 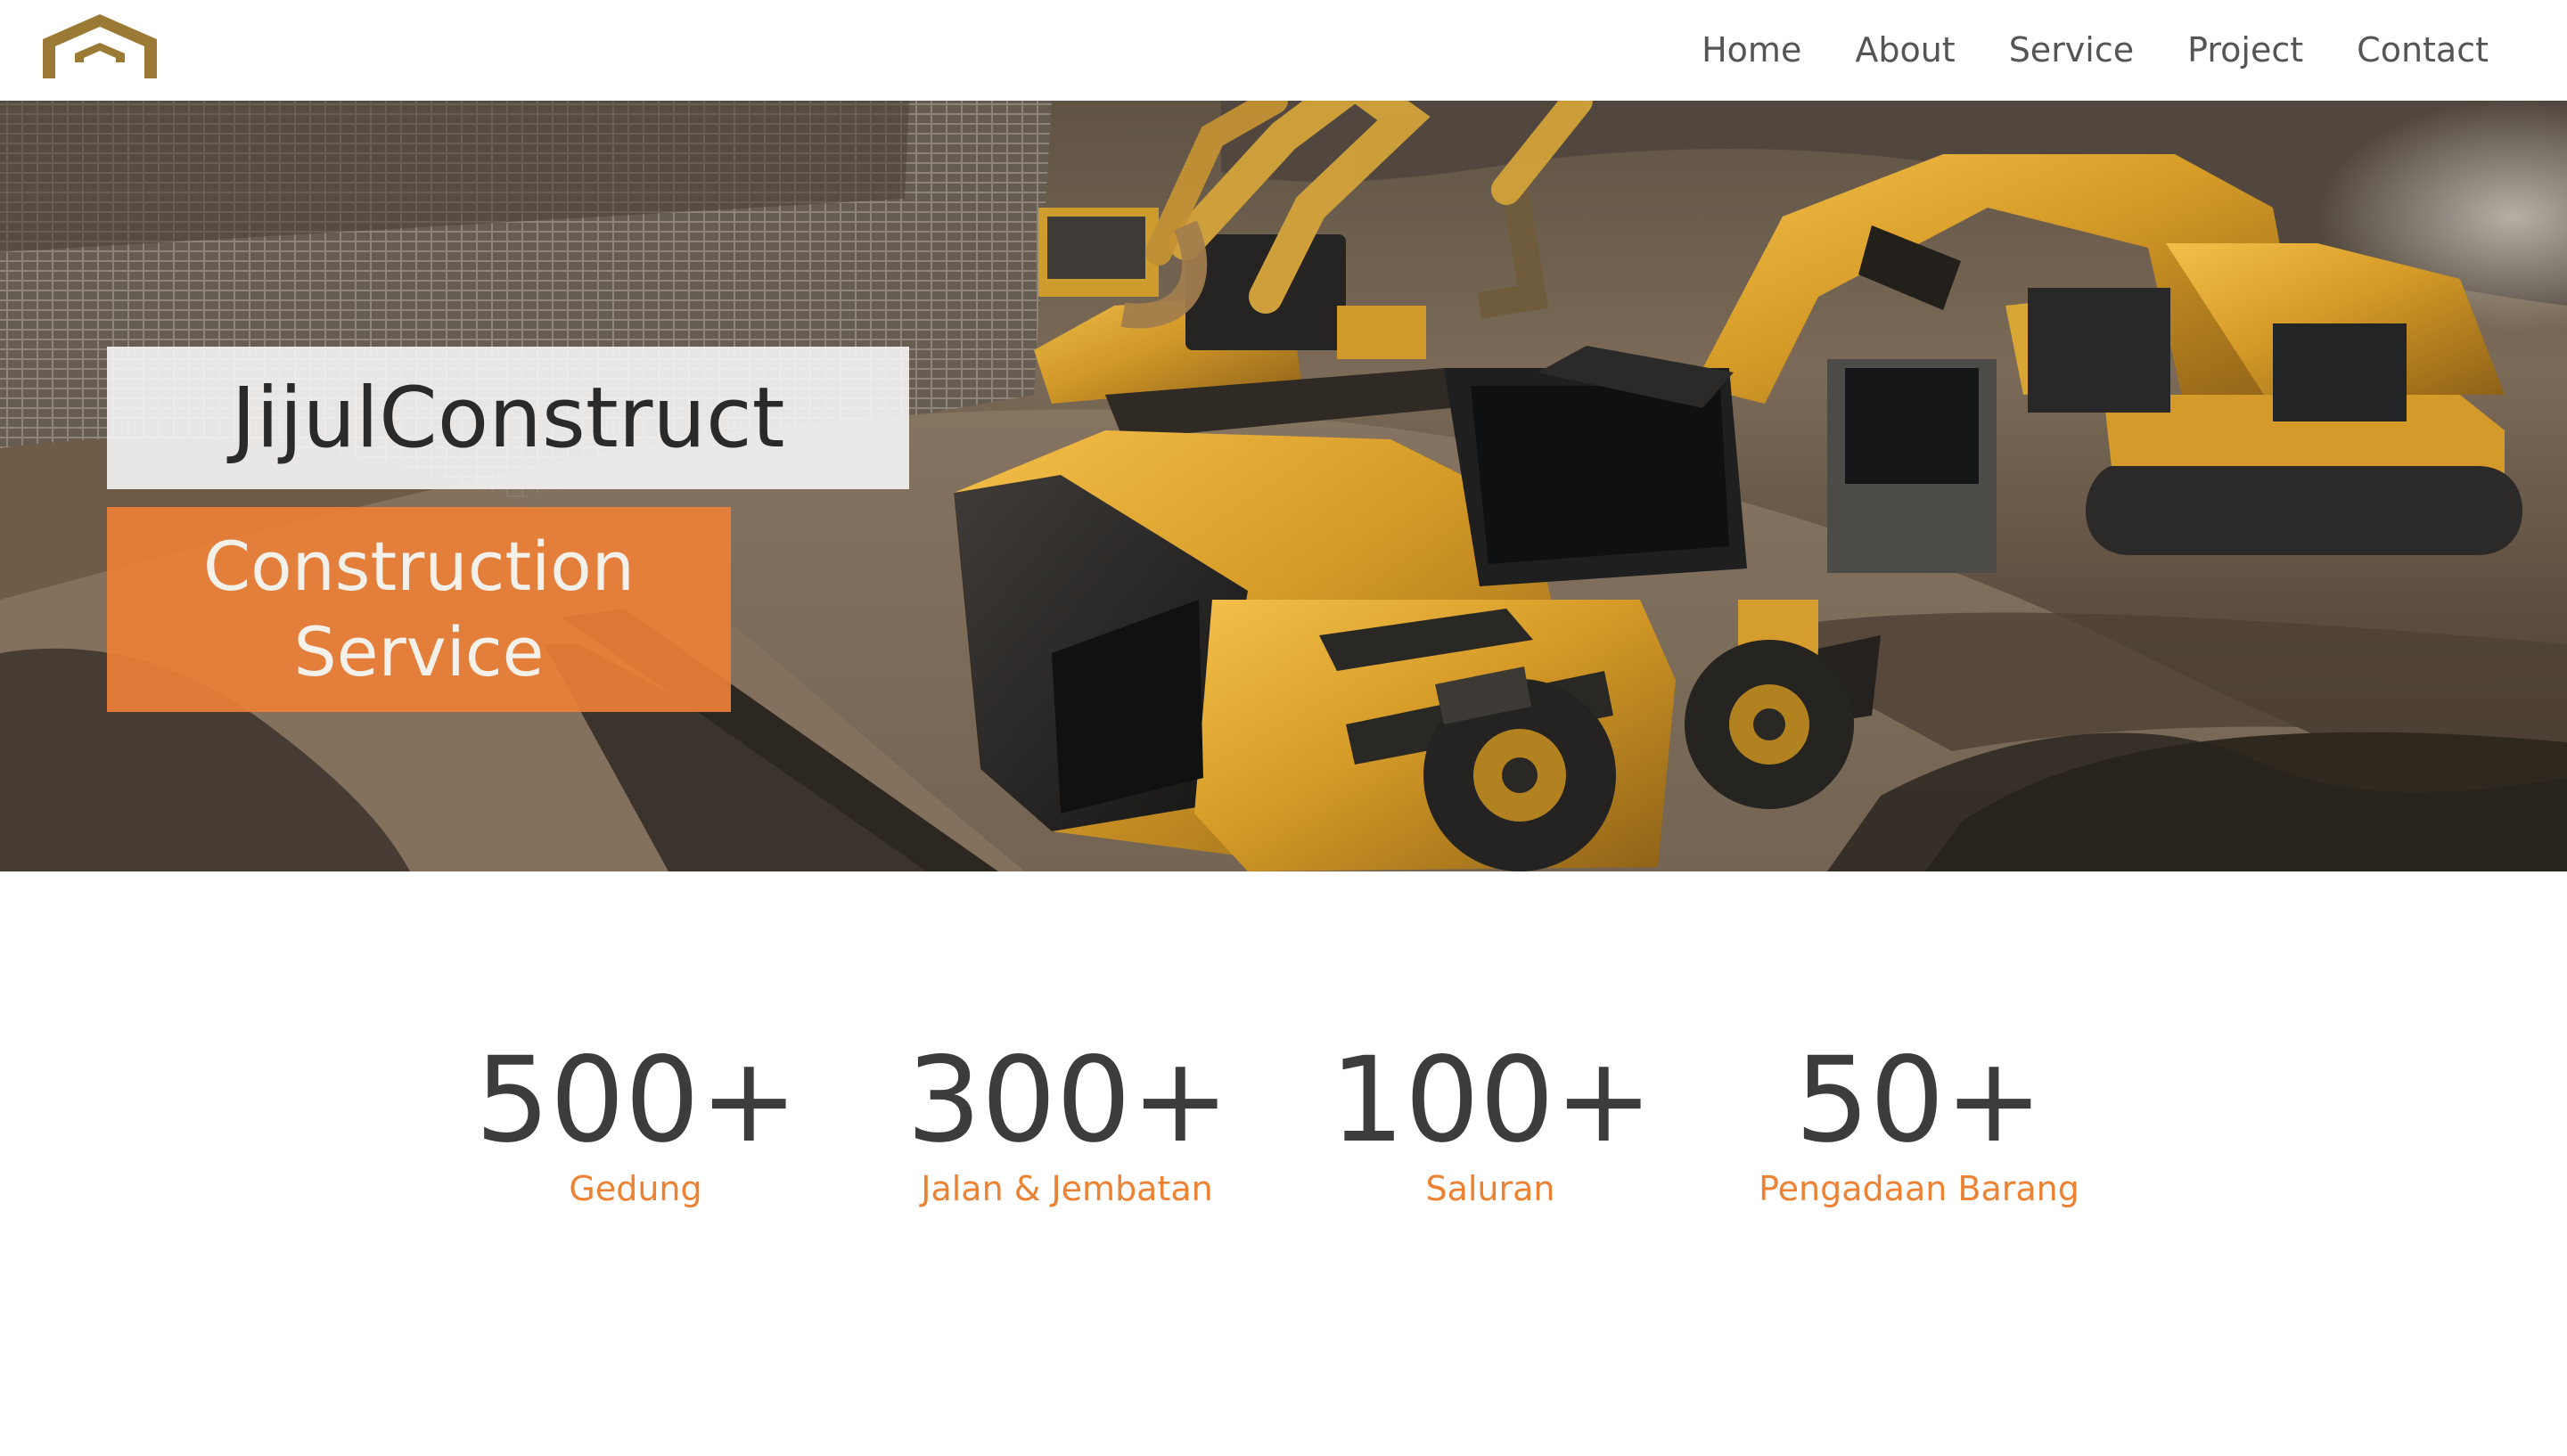 I want to click on stat-roads-bridges: 300+ Jalan & Jembatan, so click(x=1068, y=1122).